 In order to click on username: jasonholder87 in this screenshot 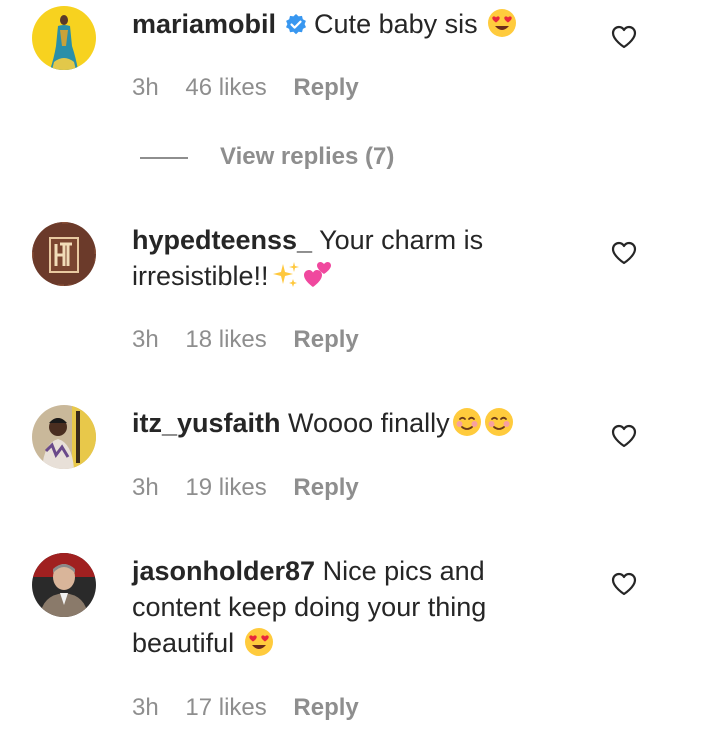, I will do `click(223, 571)`.